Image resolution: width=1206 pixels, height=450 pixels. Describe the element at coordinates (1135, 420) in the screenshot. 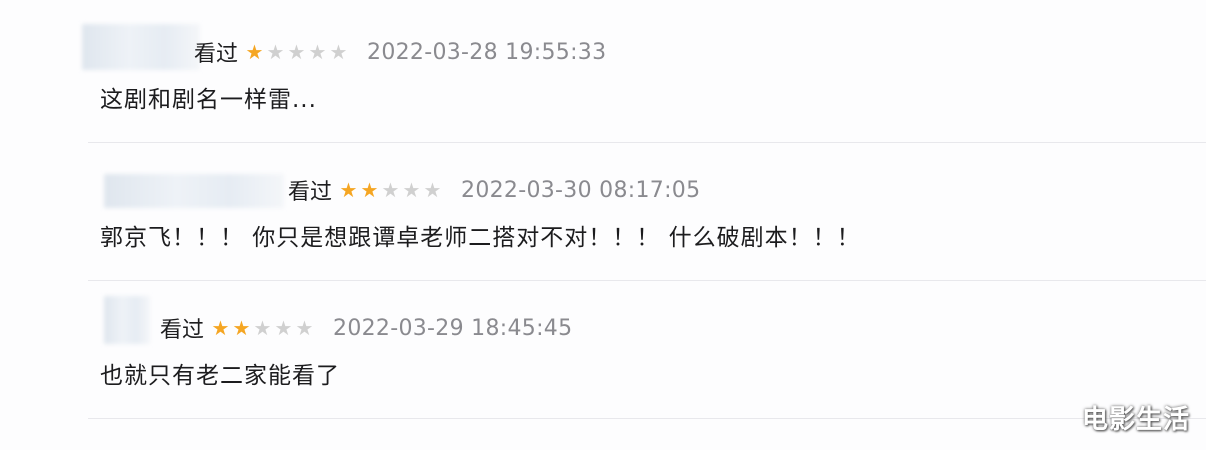

I see `watermark: 电影生活` at that location.